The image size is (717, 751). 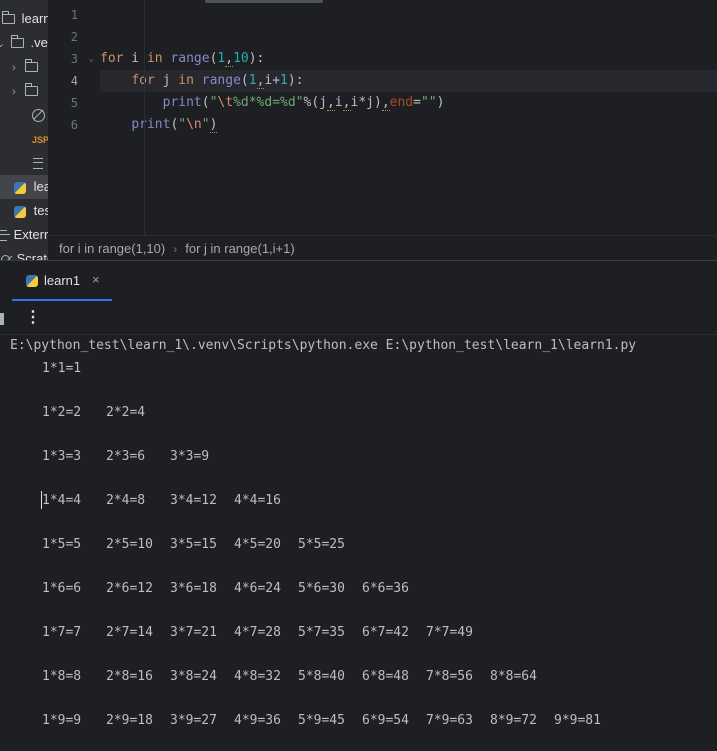 I want to click on output-cell: 3*4=12, so click(x=193, y=500).